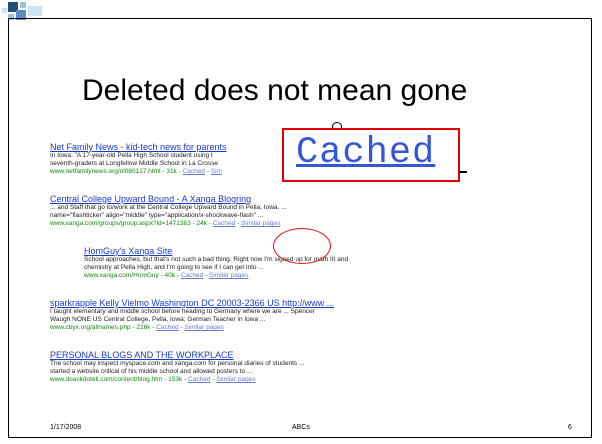 The width and height of the screenshot is (602, 444). Describe the element at coordinates (570, 427) in the screenshot. I see `slide-number: 6` at that location.